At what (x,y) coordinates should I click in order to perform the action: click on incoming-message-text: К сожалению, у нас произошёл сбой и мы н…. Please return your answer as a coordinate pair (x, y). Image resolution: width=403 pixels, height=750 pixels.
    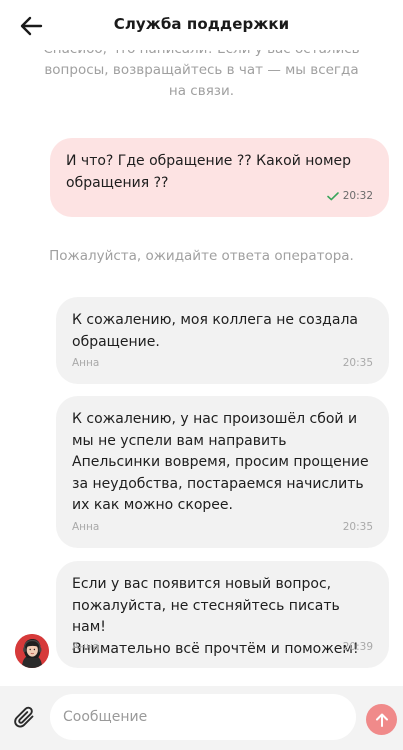
    Looking at the image, I should click on (220, 462).